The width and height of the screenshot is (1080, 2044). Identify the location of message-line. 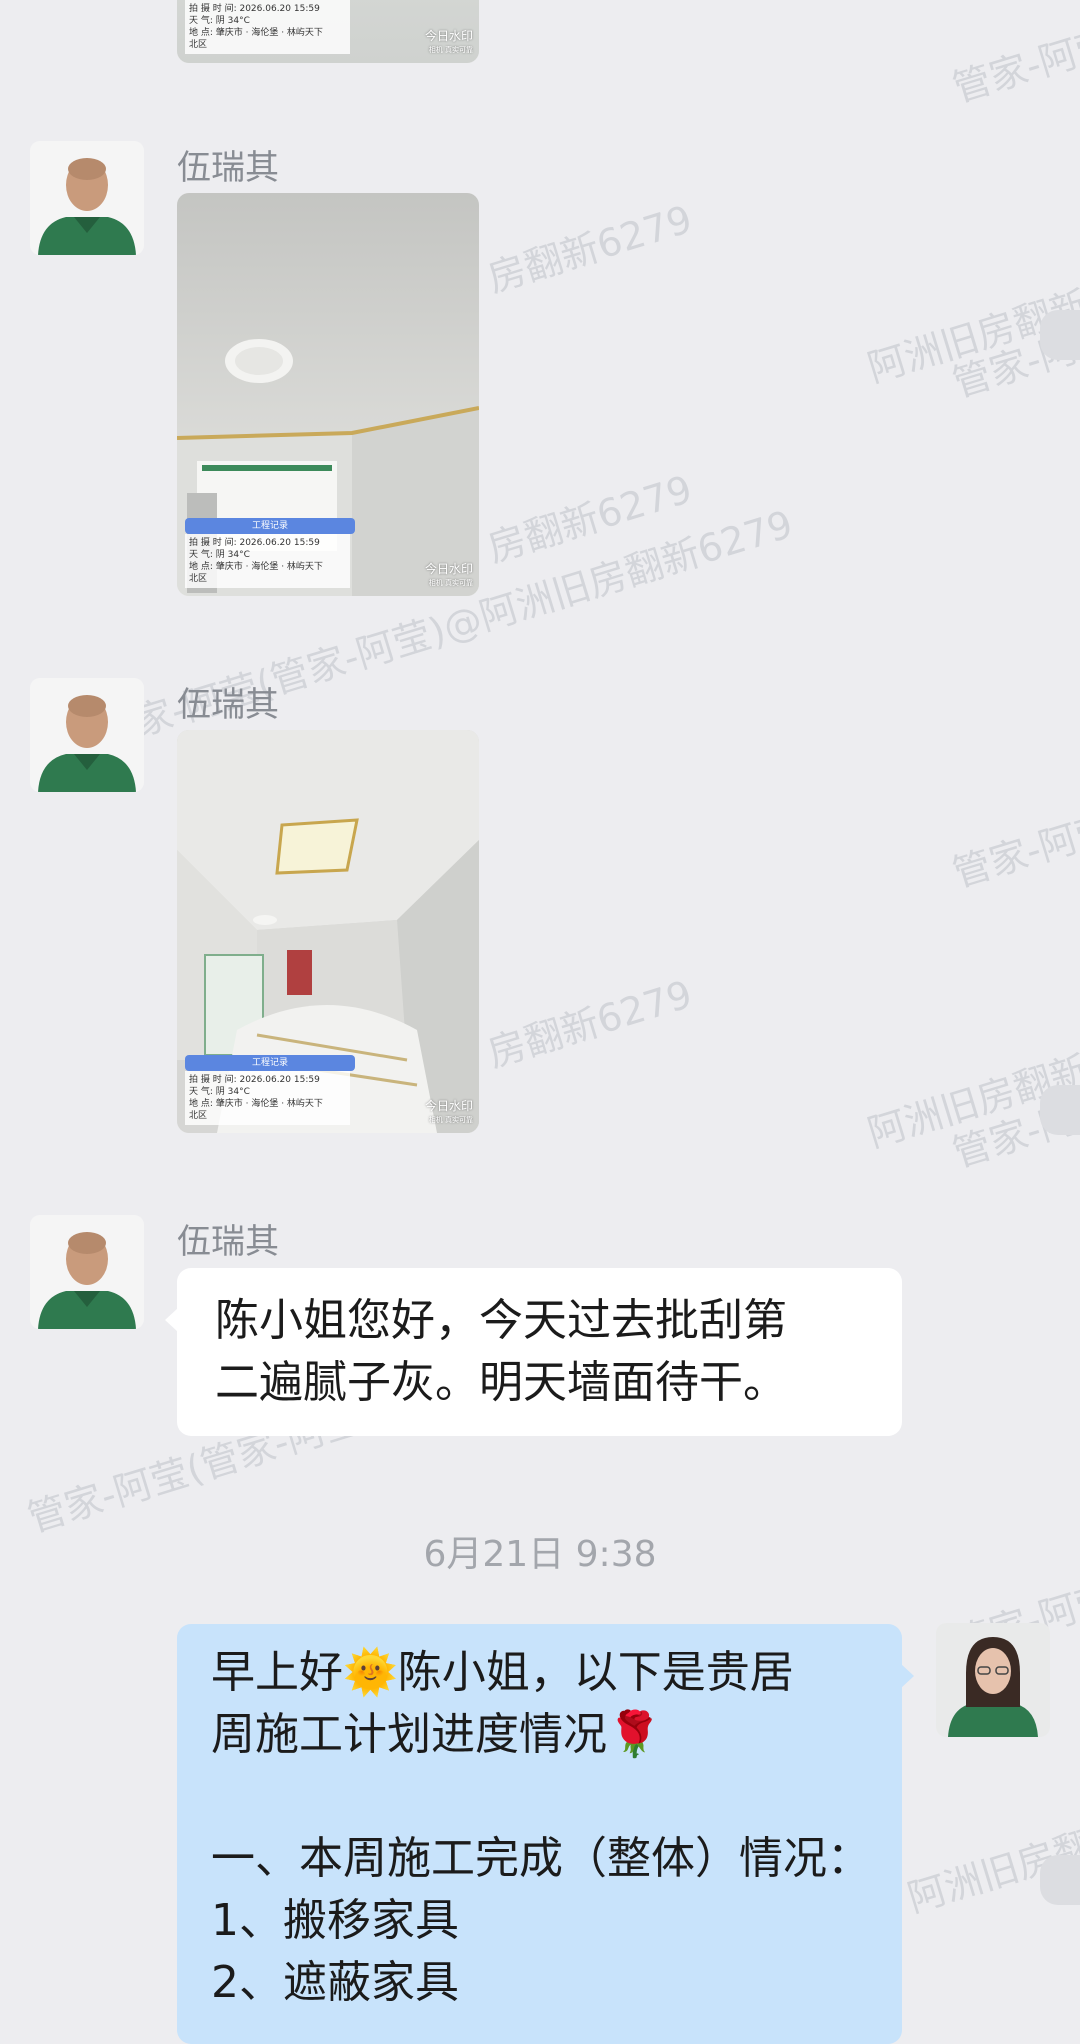
(539, 1797).